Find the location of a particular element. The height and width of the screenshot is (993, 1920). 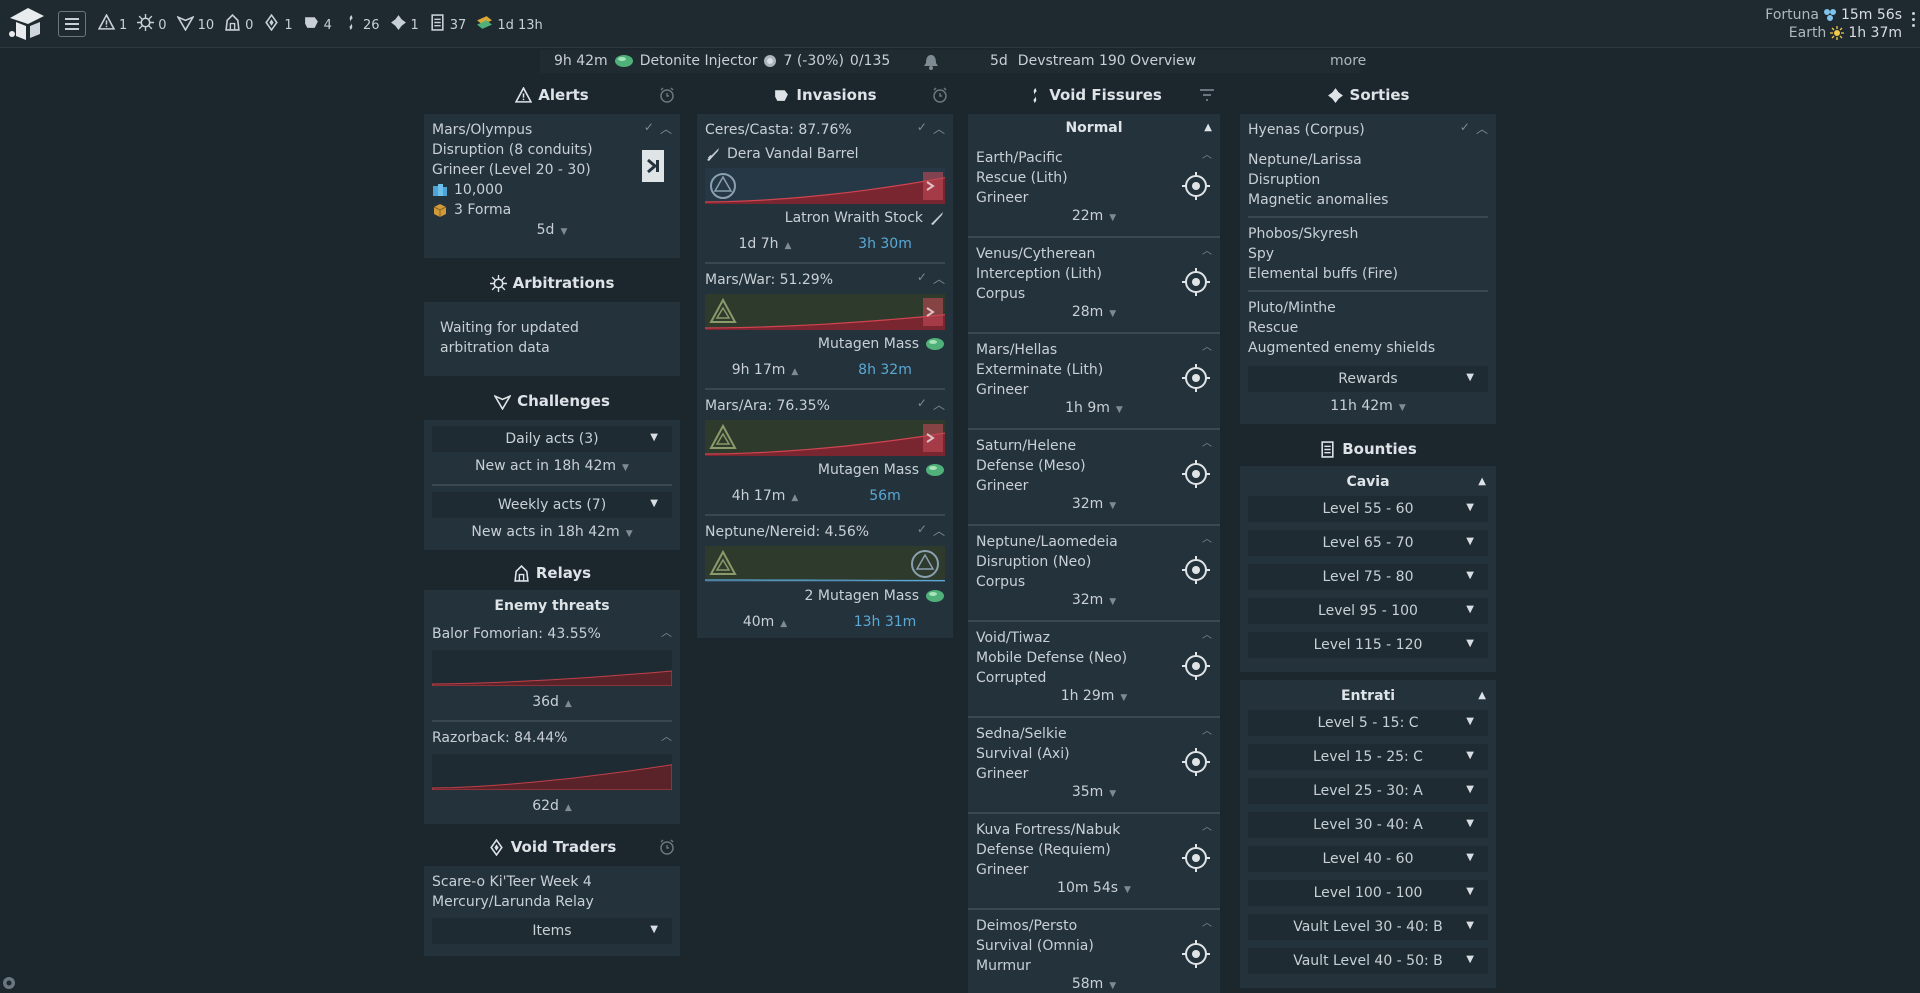

fissure-mission: Defense (Requiem) is located at coordinates (1043, 850).